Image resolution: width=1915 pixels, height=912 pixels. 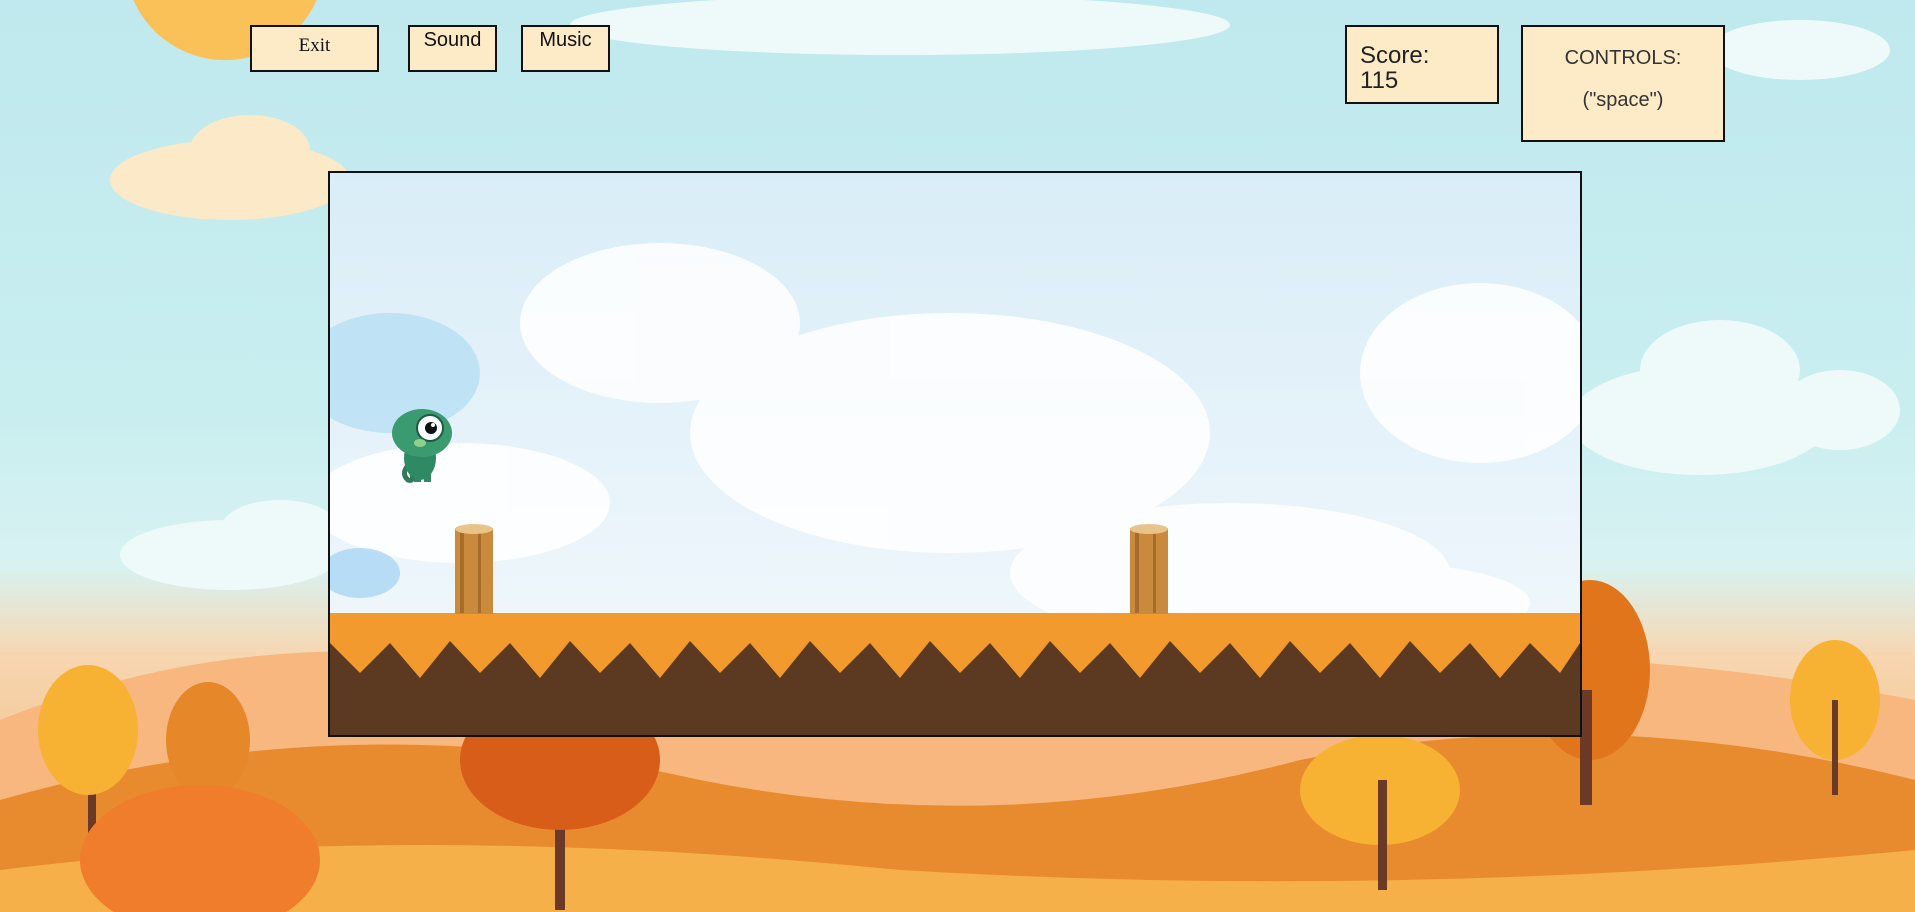 What do you see at coordinates (314, 48) in the screenshot?
I see `exit-button: Exit` at bounding box center [314, 48].